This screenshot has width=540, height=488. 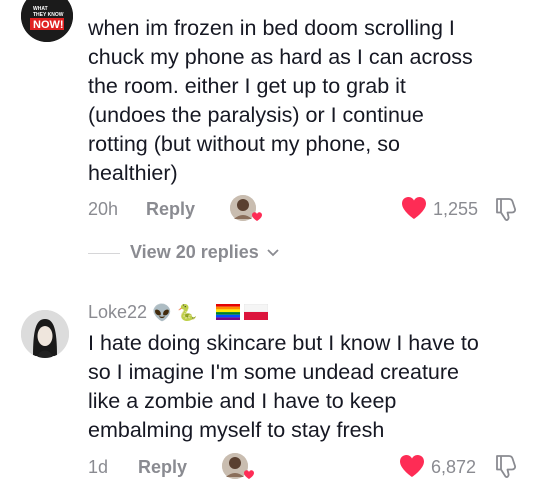 What do you see at coordinates (280, 57) in the screenshot?
I see `comment-line: chuck my phone as hard as I can across` at bounding box center [280, 57].